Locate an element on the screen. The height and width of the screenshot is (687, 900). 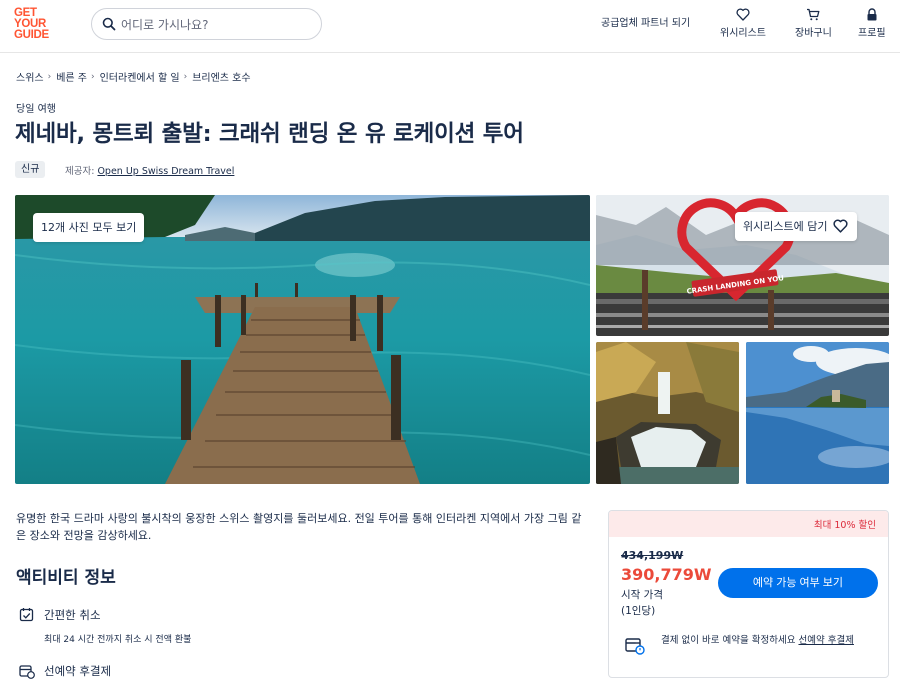
photo-lake-castle is located at coordinates (817, 413).